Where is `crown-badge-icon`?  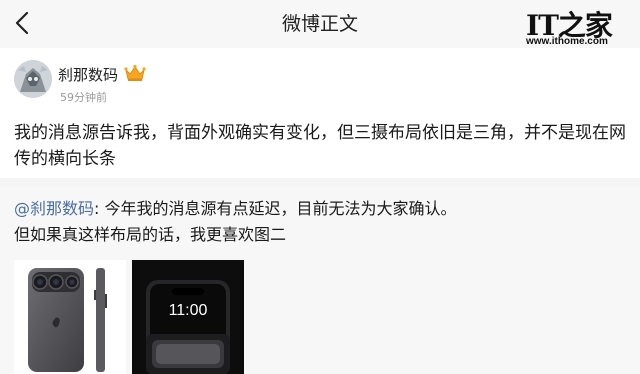
crown-badge-icon is located at coordinates (135, 72).